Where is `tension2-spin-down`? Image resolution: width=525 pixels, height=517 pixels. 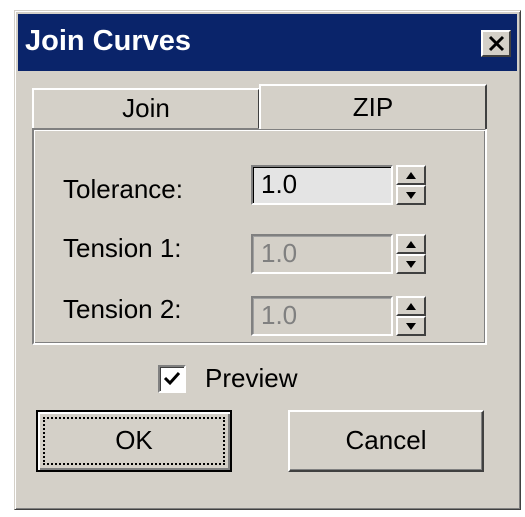 tension2-spin-down is located at coordinates (411, 326).